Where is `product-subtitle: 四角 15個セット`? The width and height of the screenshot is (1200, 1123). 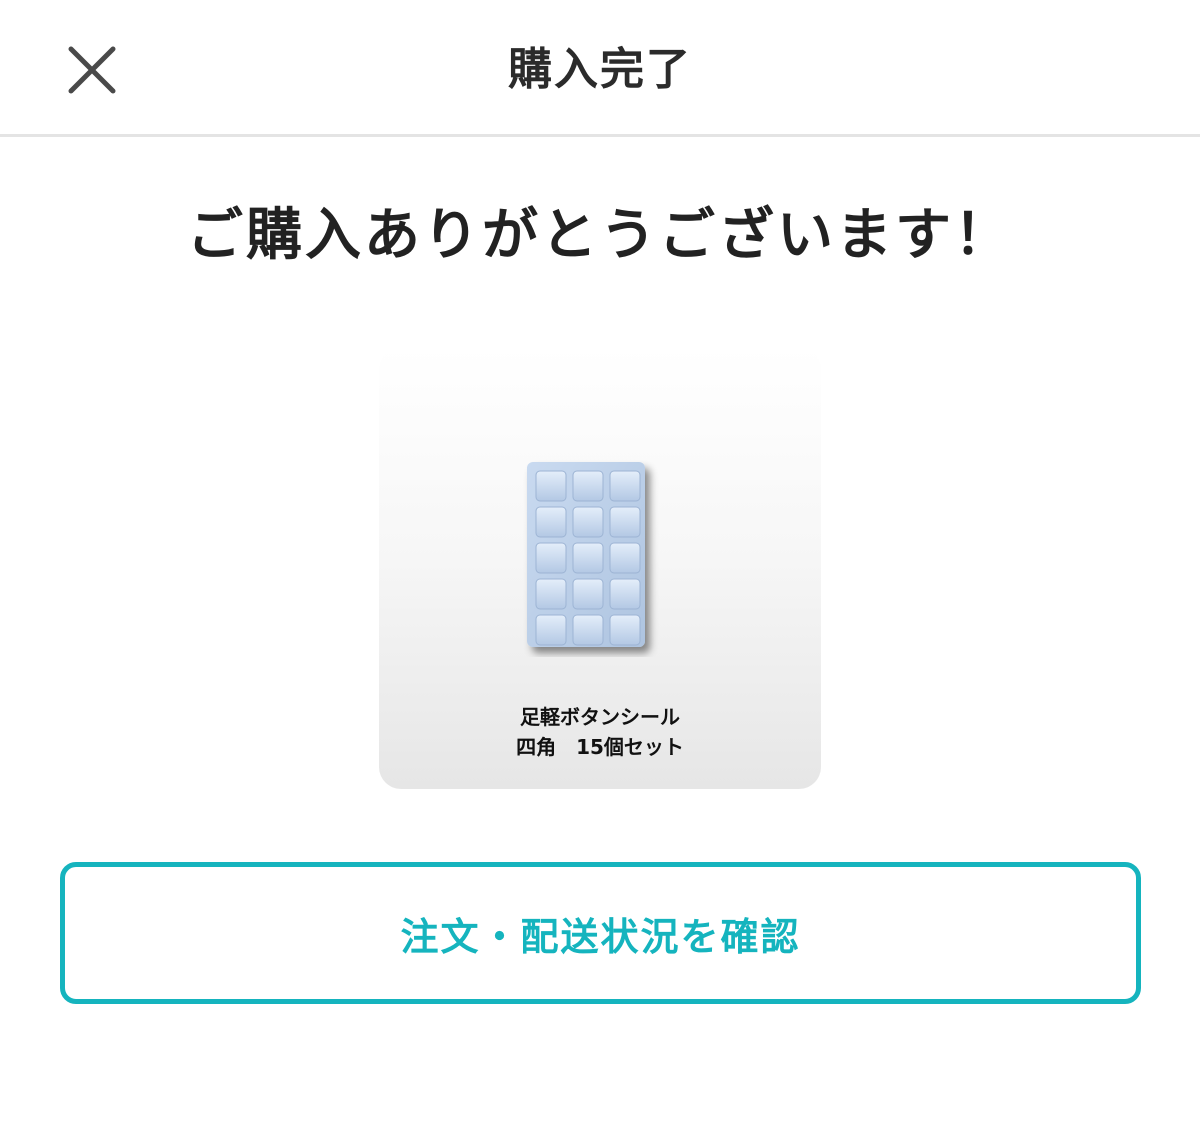 product-subtitle: 四角 15個セット is located at coordinates (600, 747).